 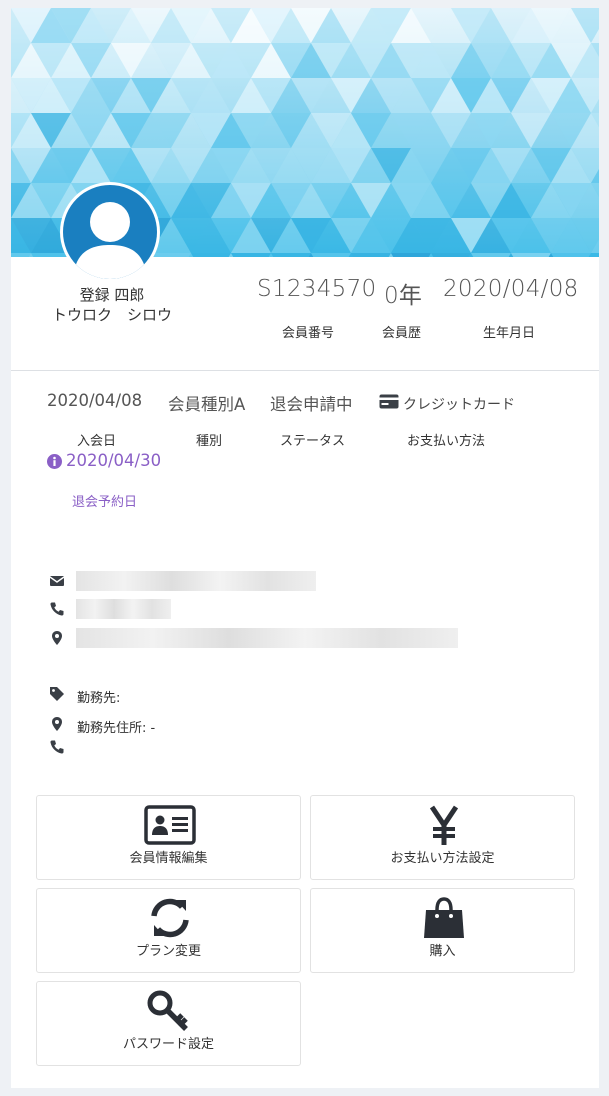 What do you see at coordinates (168, 951) in the screenshot?
I see `plan-change-label: プラン変更` at bounding box center [168, 951].